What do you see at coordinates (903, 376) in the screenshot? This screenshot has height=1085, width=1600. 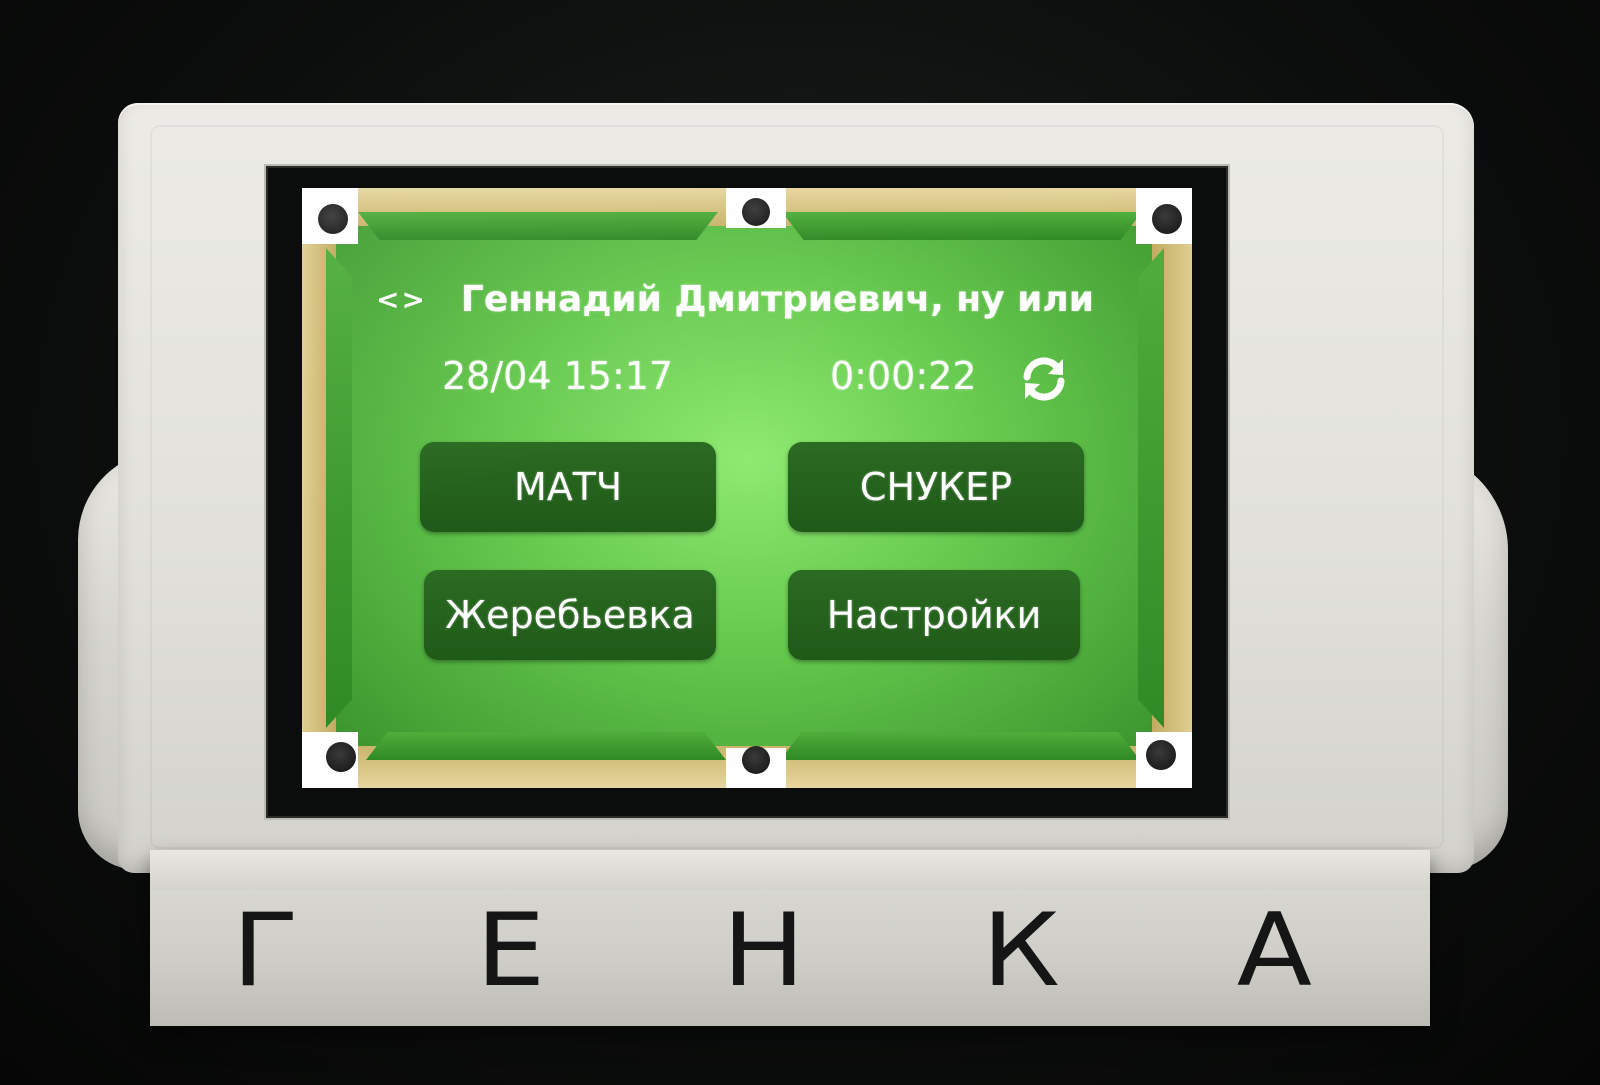 I see `session-timer: 0:00:22` at bounding box center [903, 376].